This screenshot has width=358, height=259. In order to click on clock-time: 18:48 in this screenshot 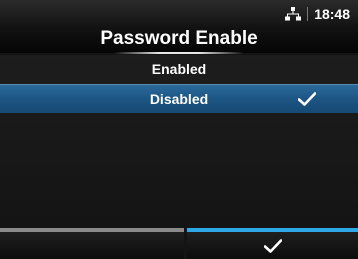, I will do `click(332, 14)`.